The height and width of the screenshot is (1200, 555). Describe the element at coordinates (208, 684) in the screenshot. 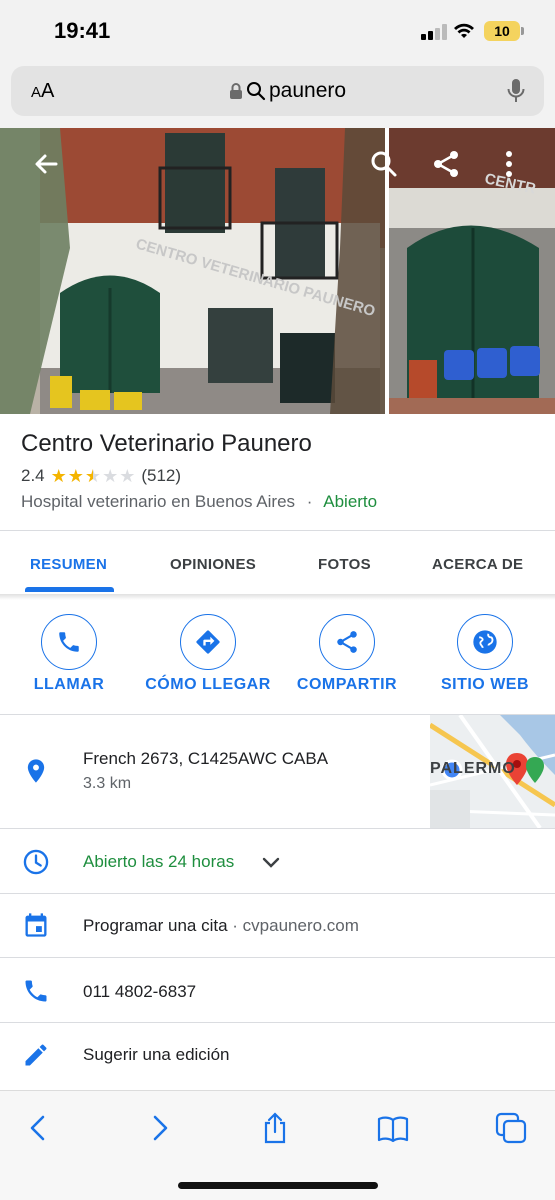

I see `directions-label: CÓMO LLEGAR` at that location.